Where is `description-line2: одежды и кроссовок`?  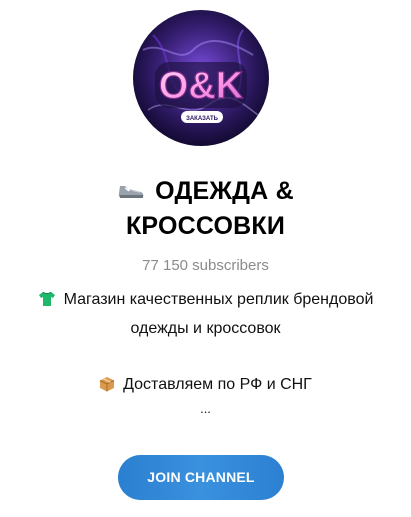
description-line2: одежды и кроссовок is located at coordinates (205, 328).